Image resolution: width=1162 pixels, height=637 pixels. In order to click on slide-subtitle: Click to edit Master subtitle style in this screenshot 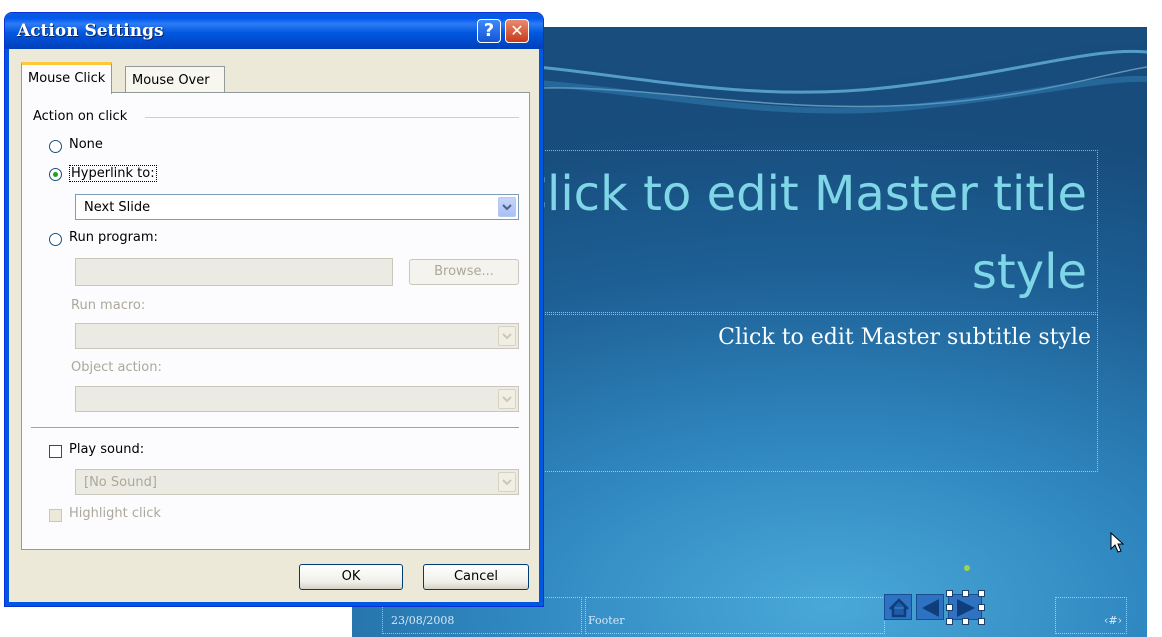, I will do `click(904, 337)`.